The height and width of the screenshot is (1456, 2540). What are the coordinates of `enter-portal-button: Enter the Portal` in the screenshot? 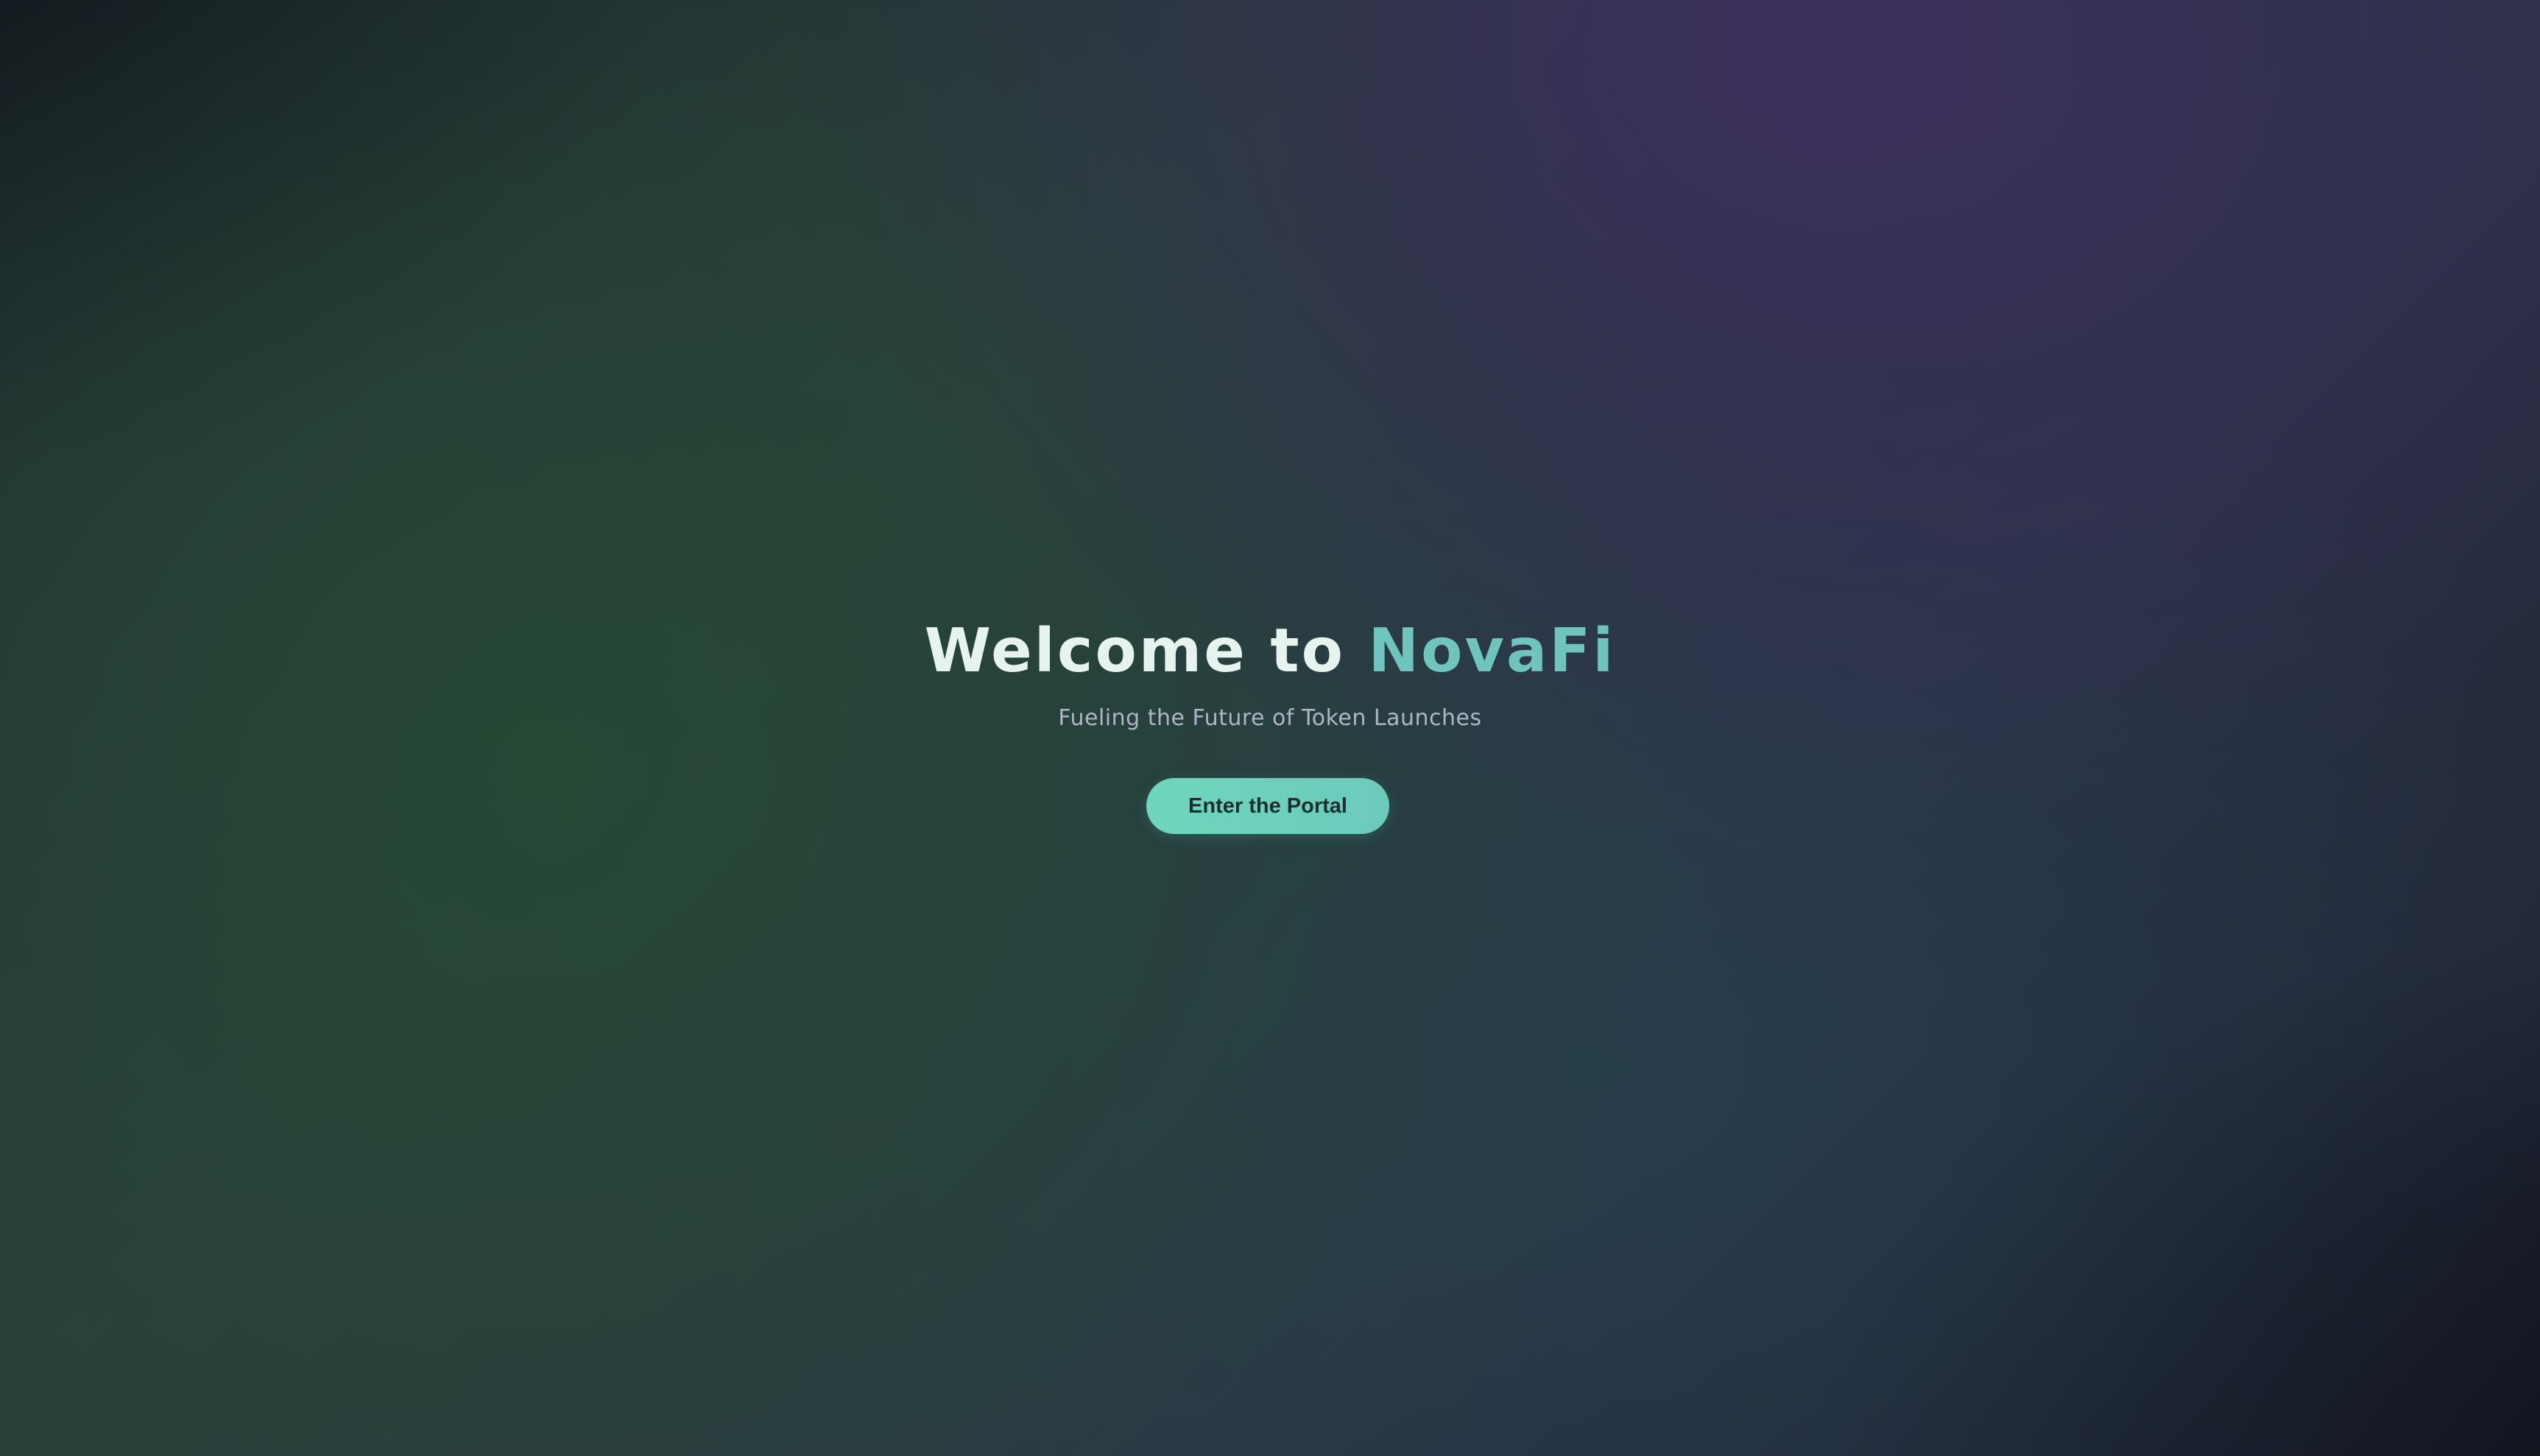 It's located at (1268, 806).